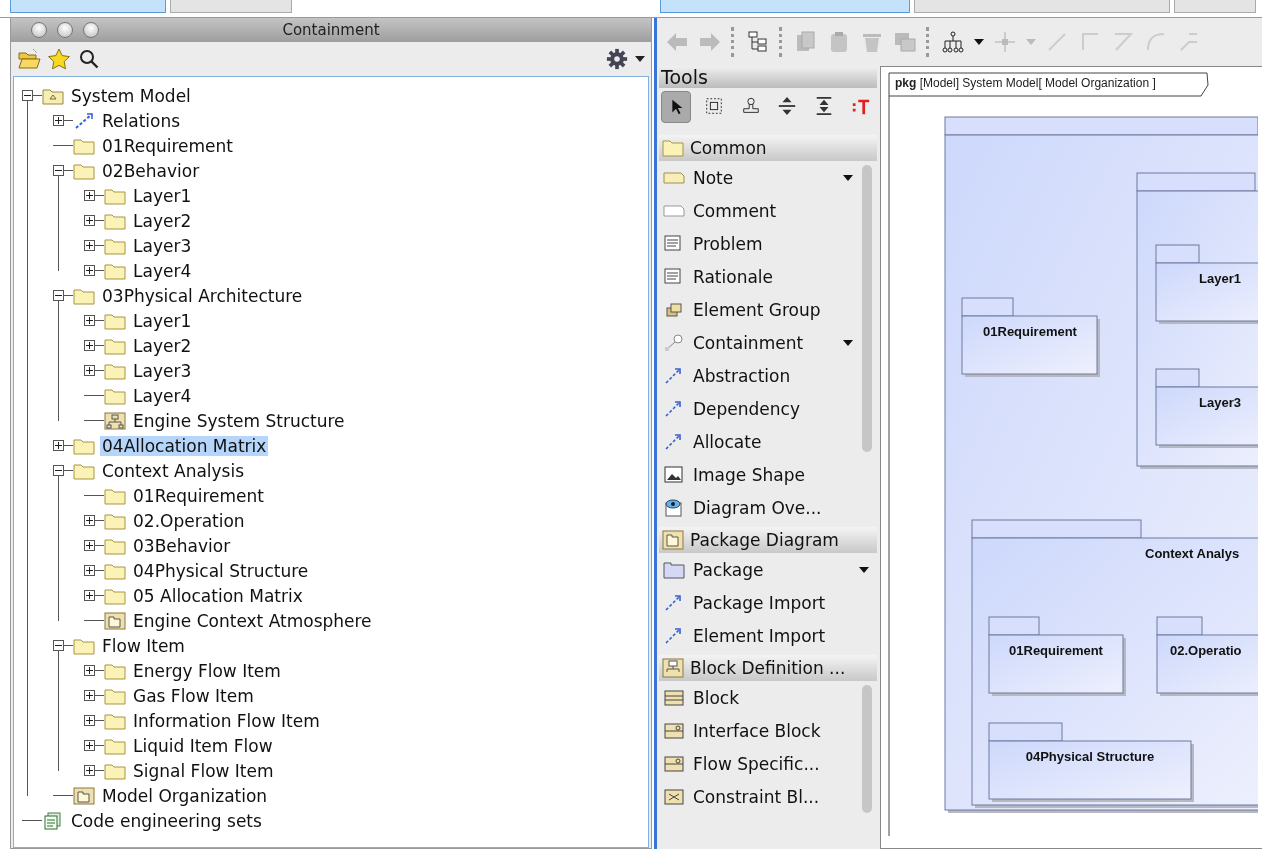 This screenshot has height=849, width=1262. Describe the element at coordinates (207, 670) in the screenshot. I see `tree-item: Energy Flow Item` at that location.